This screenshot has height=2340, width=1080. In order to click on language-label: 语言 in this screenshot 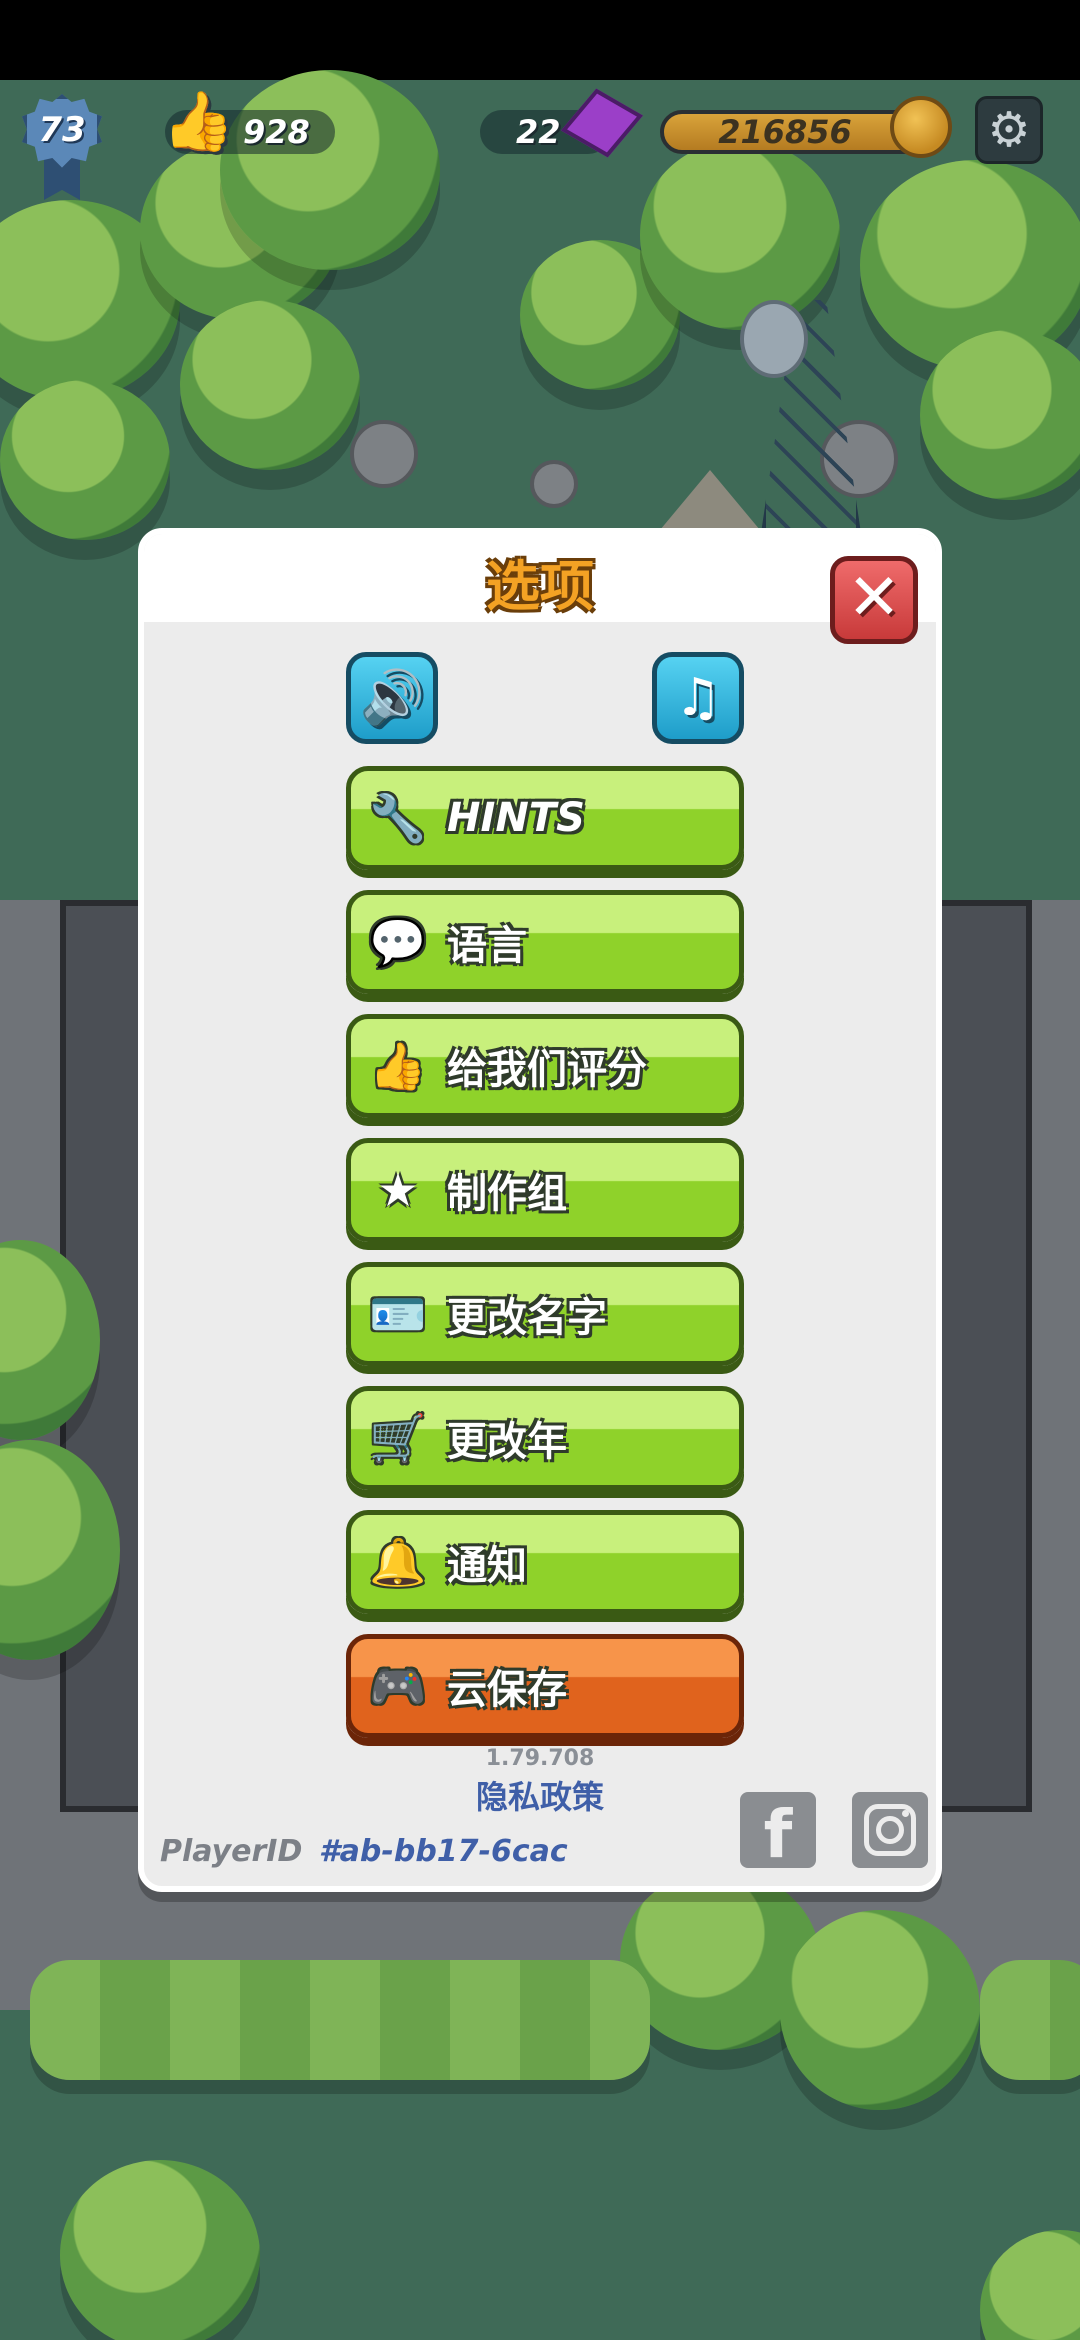, I will do `click(487, 946)`.